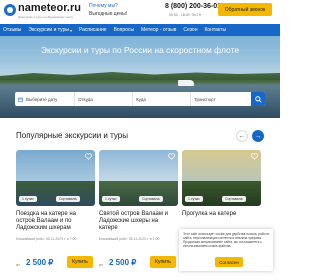 Image resolution: width=320 pixels, height=280 pixels. What do you see at coordinates (229, 262) in the screenshot?
I see `cookie-accept-button: Согласен` at bounding box center [229, 262].